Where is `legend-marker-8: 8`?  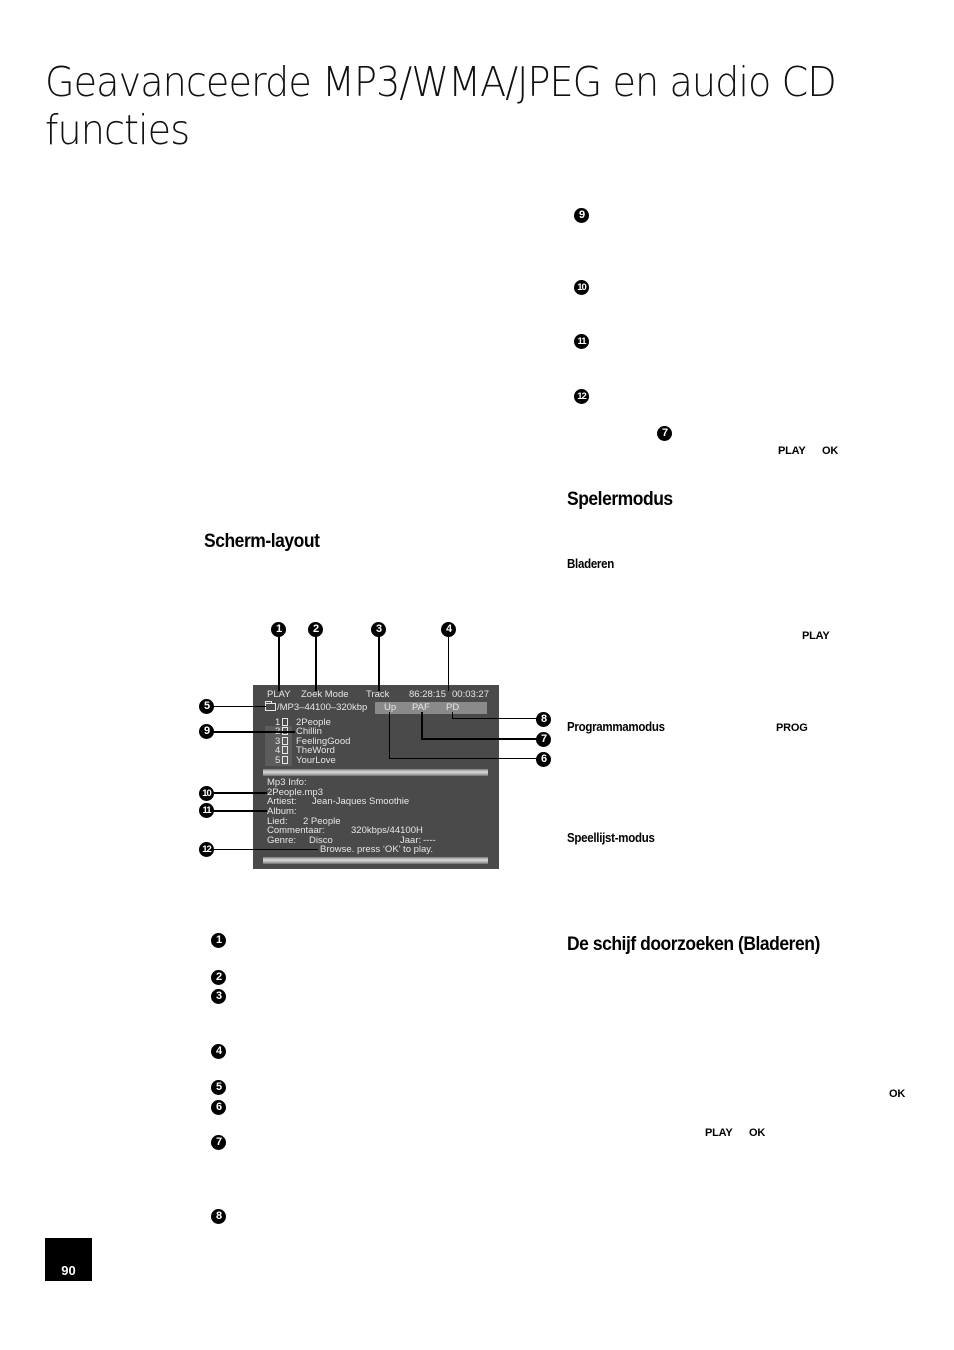 legend-marker-8: 8 is located at coordinates (218, 1216).